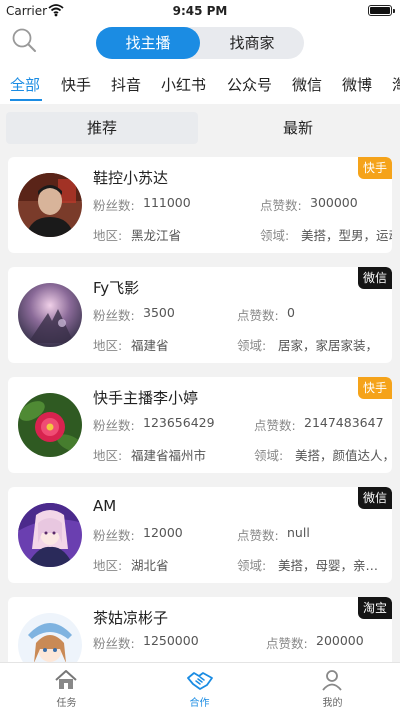  Describe the element at coordinates (146, 398) in the screenshot. I see `influencer-name: 快手主播李小婷` at that location.